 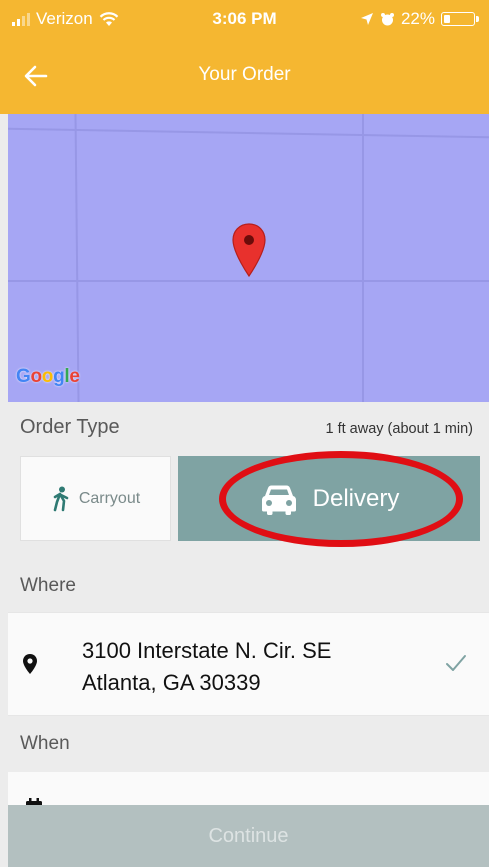 What do you see at coordinates (248, 836) in the screenshot?
I see `continue-button: Continue` at bounding box center [248, 836].